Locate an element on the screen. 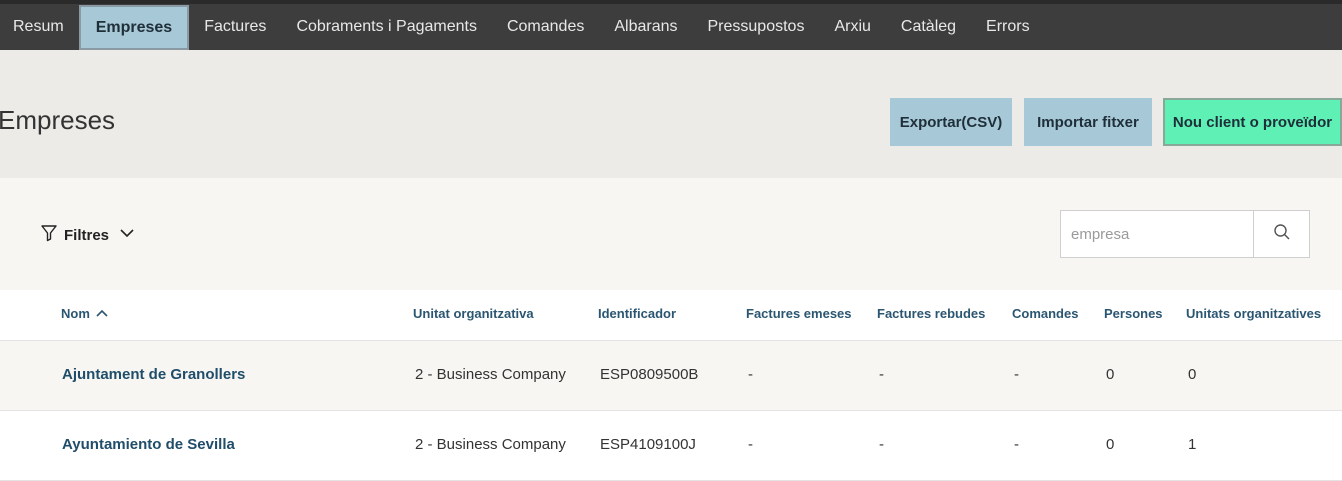  company-name-link: Ayuntamiento de Sevilla is located at coordinates (148, 444).